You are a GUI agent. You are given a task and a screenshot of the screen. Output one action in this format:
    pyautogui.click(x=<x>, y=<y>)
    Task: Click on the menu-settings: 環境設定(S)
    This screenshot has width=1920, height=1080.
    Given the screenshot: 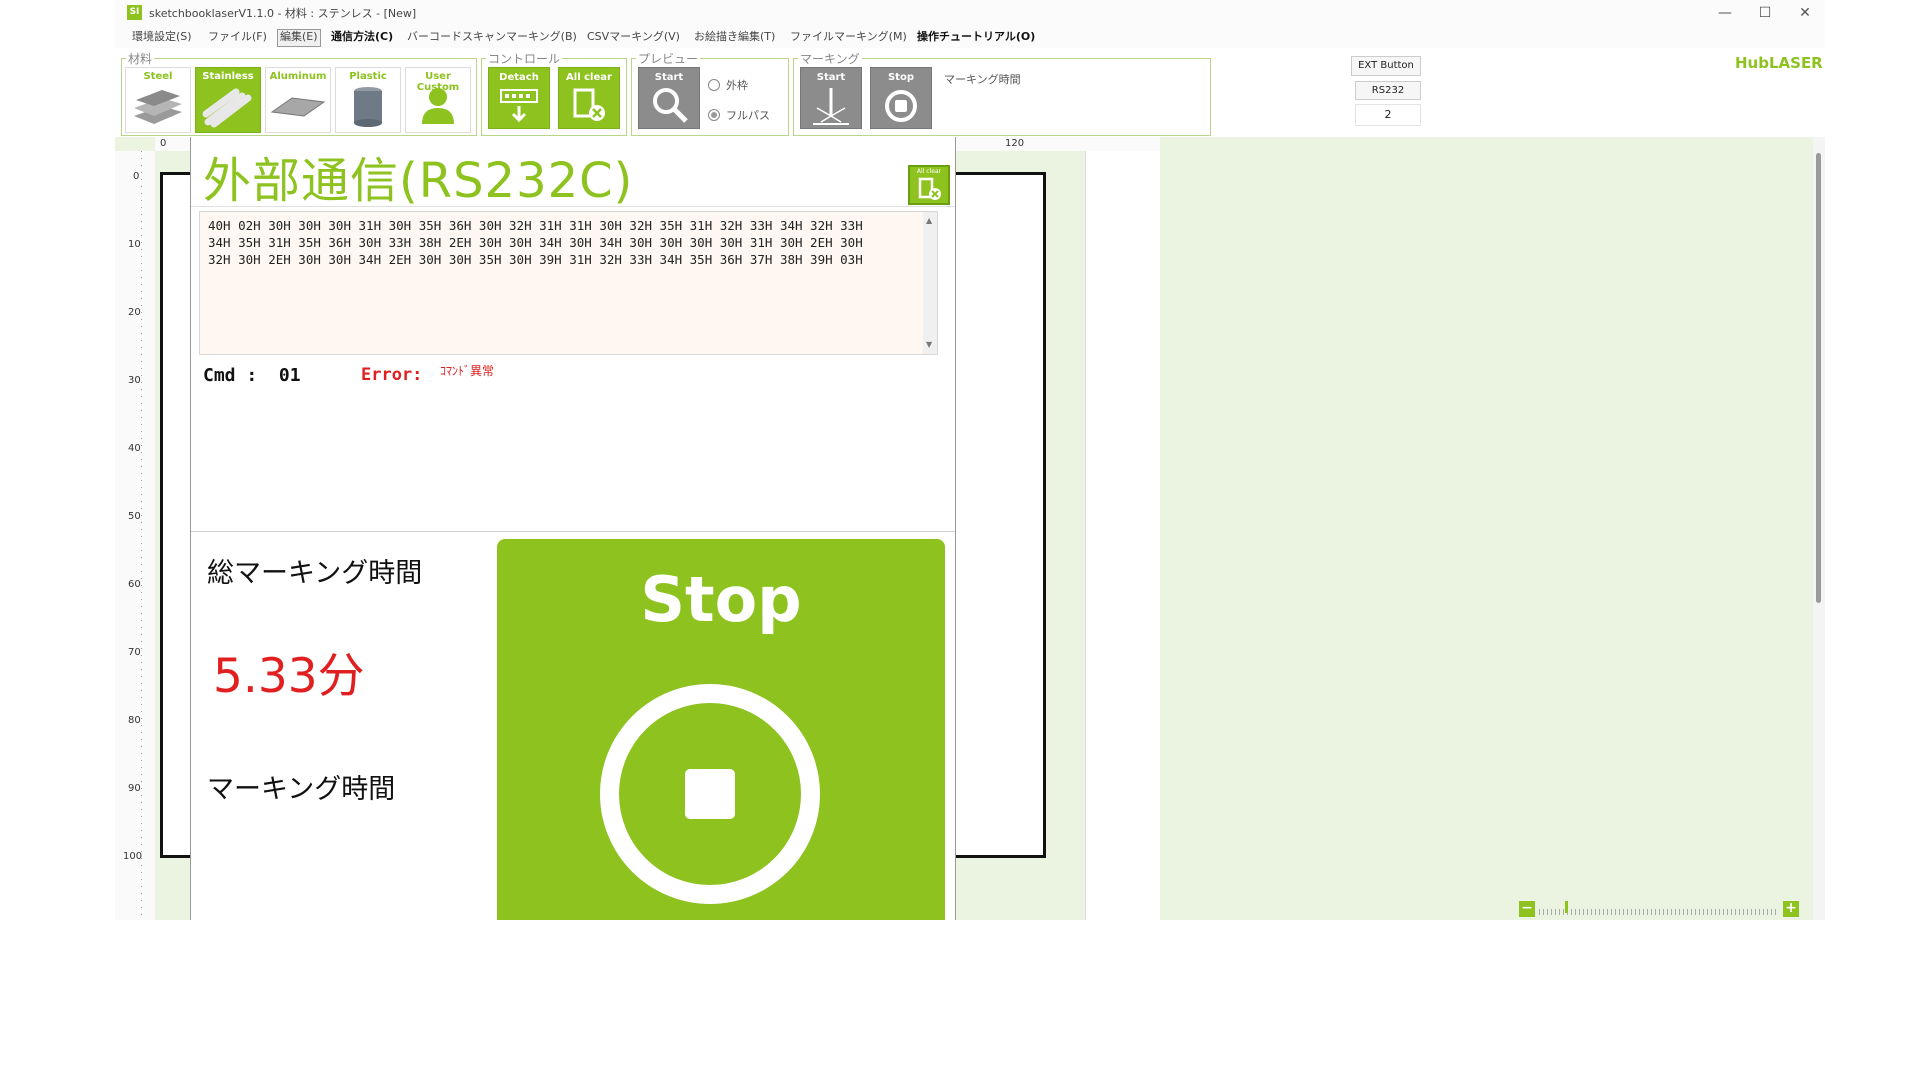 What is the action you would take?
    pyautogui.click(x=162, y=37)
    